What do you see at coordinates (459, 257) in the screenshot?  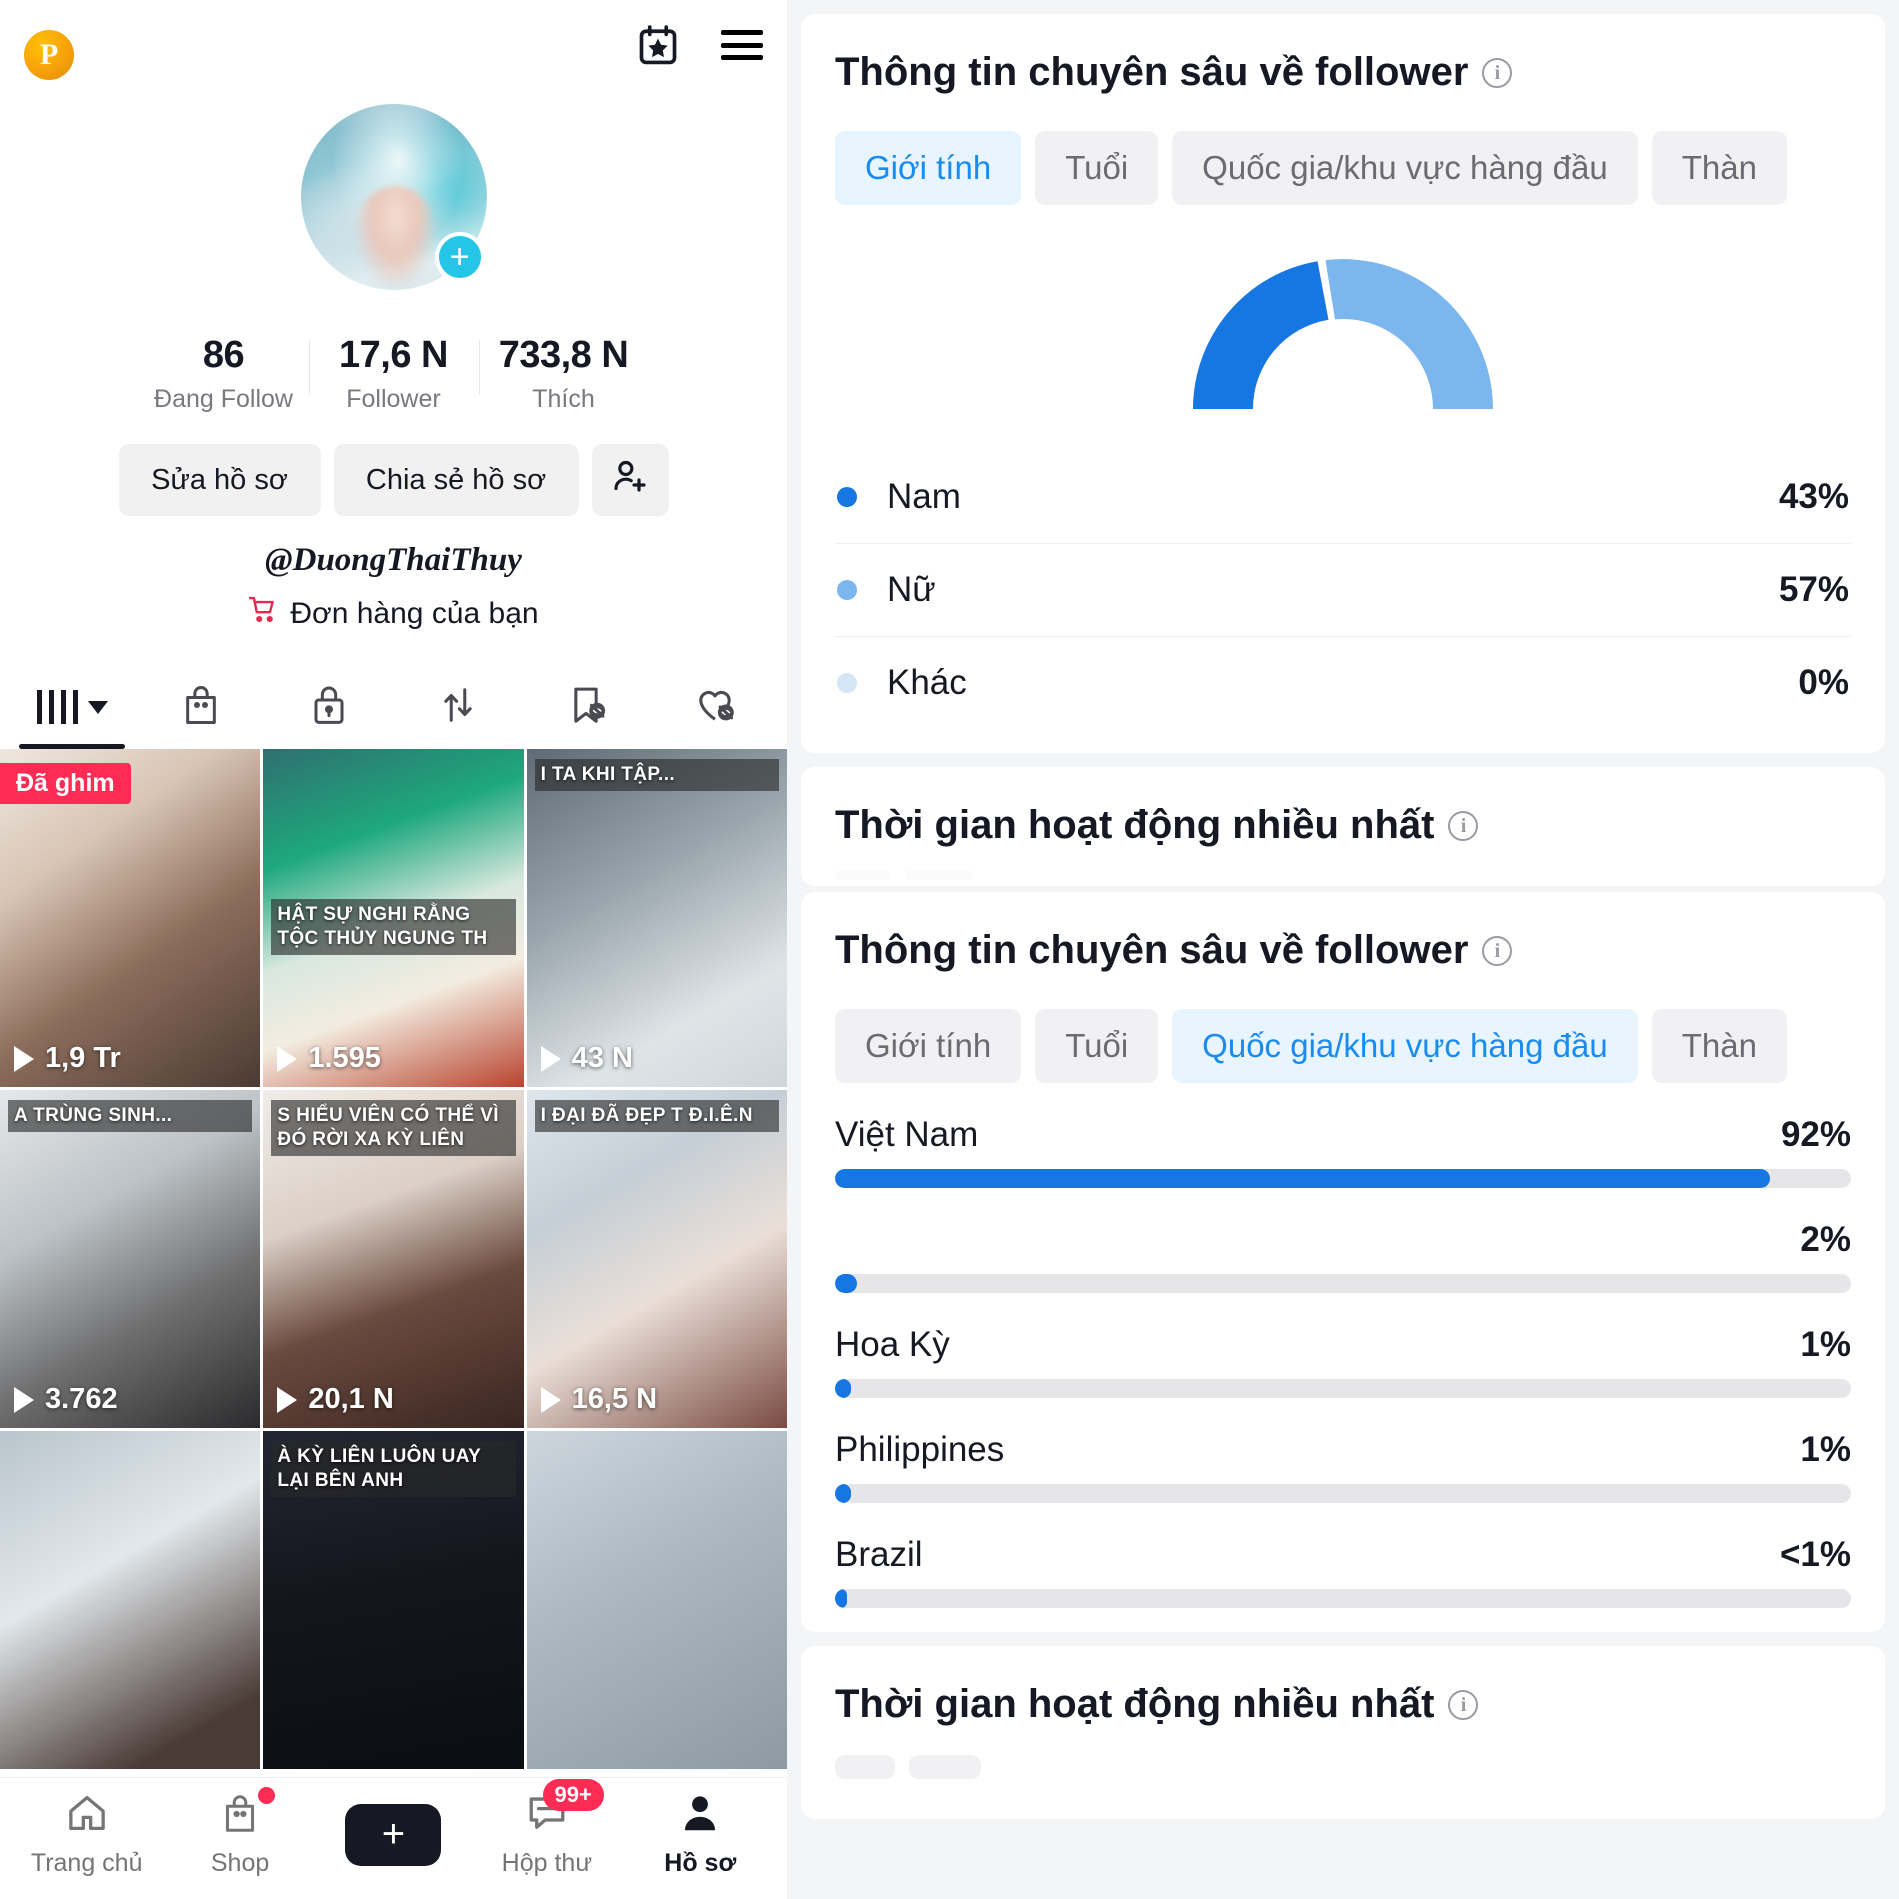 I see `add-story-plus-icon: +` at bounding box center [459, 257].